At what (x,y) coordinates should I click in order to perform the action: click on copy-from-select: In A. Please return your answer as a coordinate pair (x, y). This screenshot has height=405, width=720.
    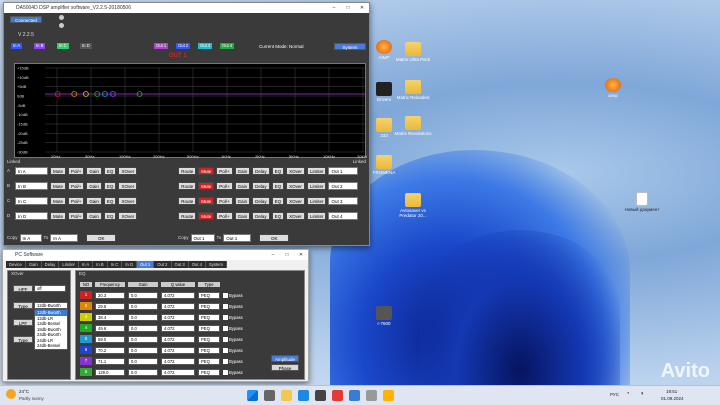
    Looking at the image, I should click on (30, 237).